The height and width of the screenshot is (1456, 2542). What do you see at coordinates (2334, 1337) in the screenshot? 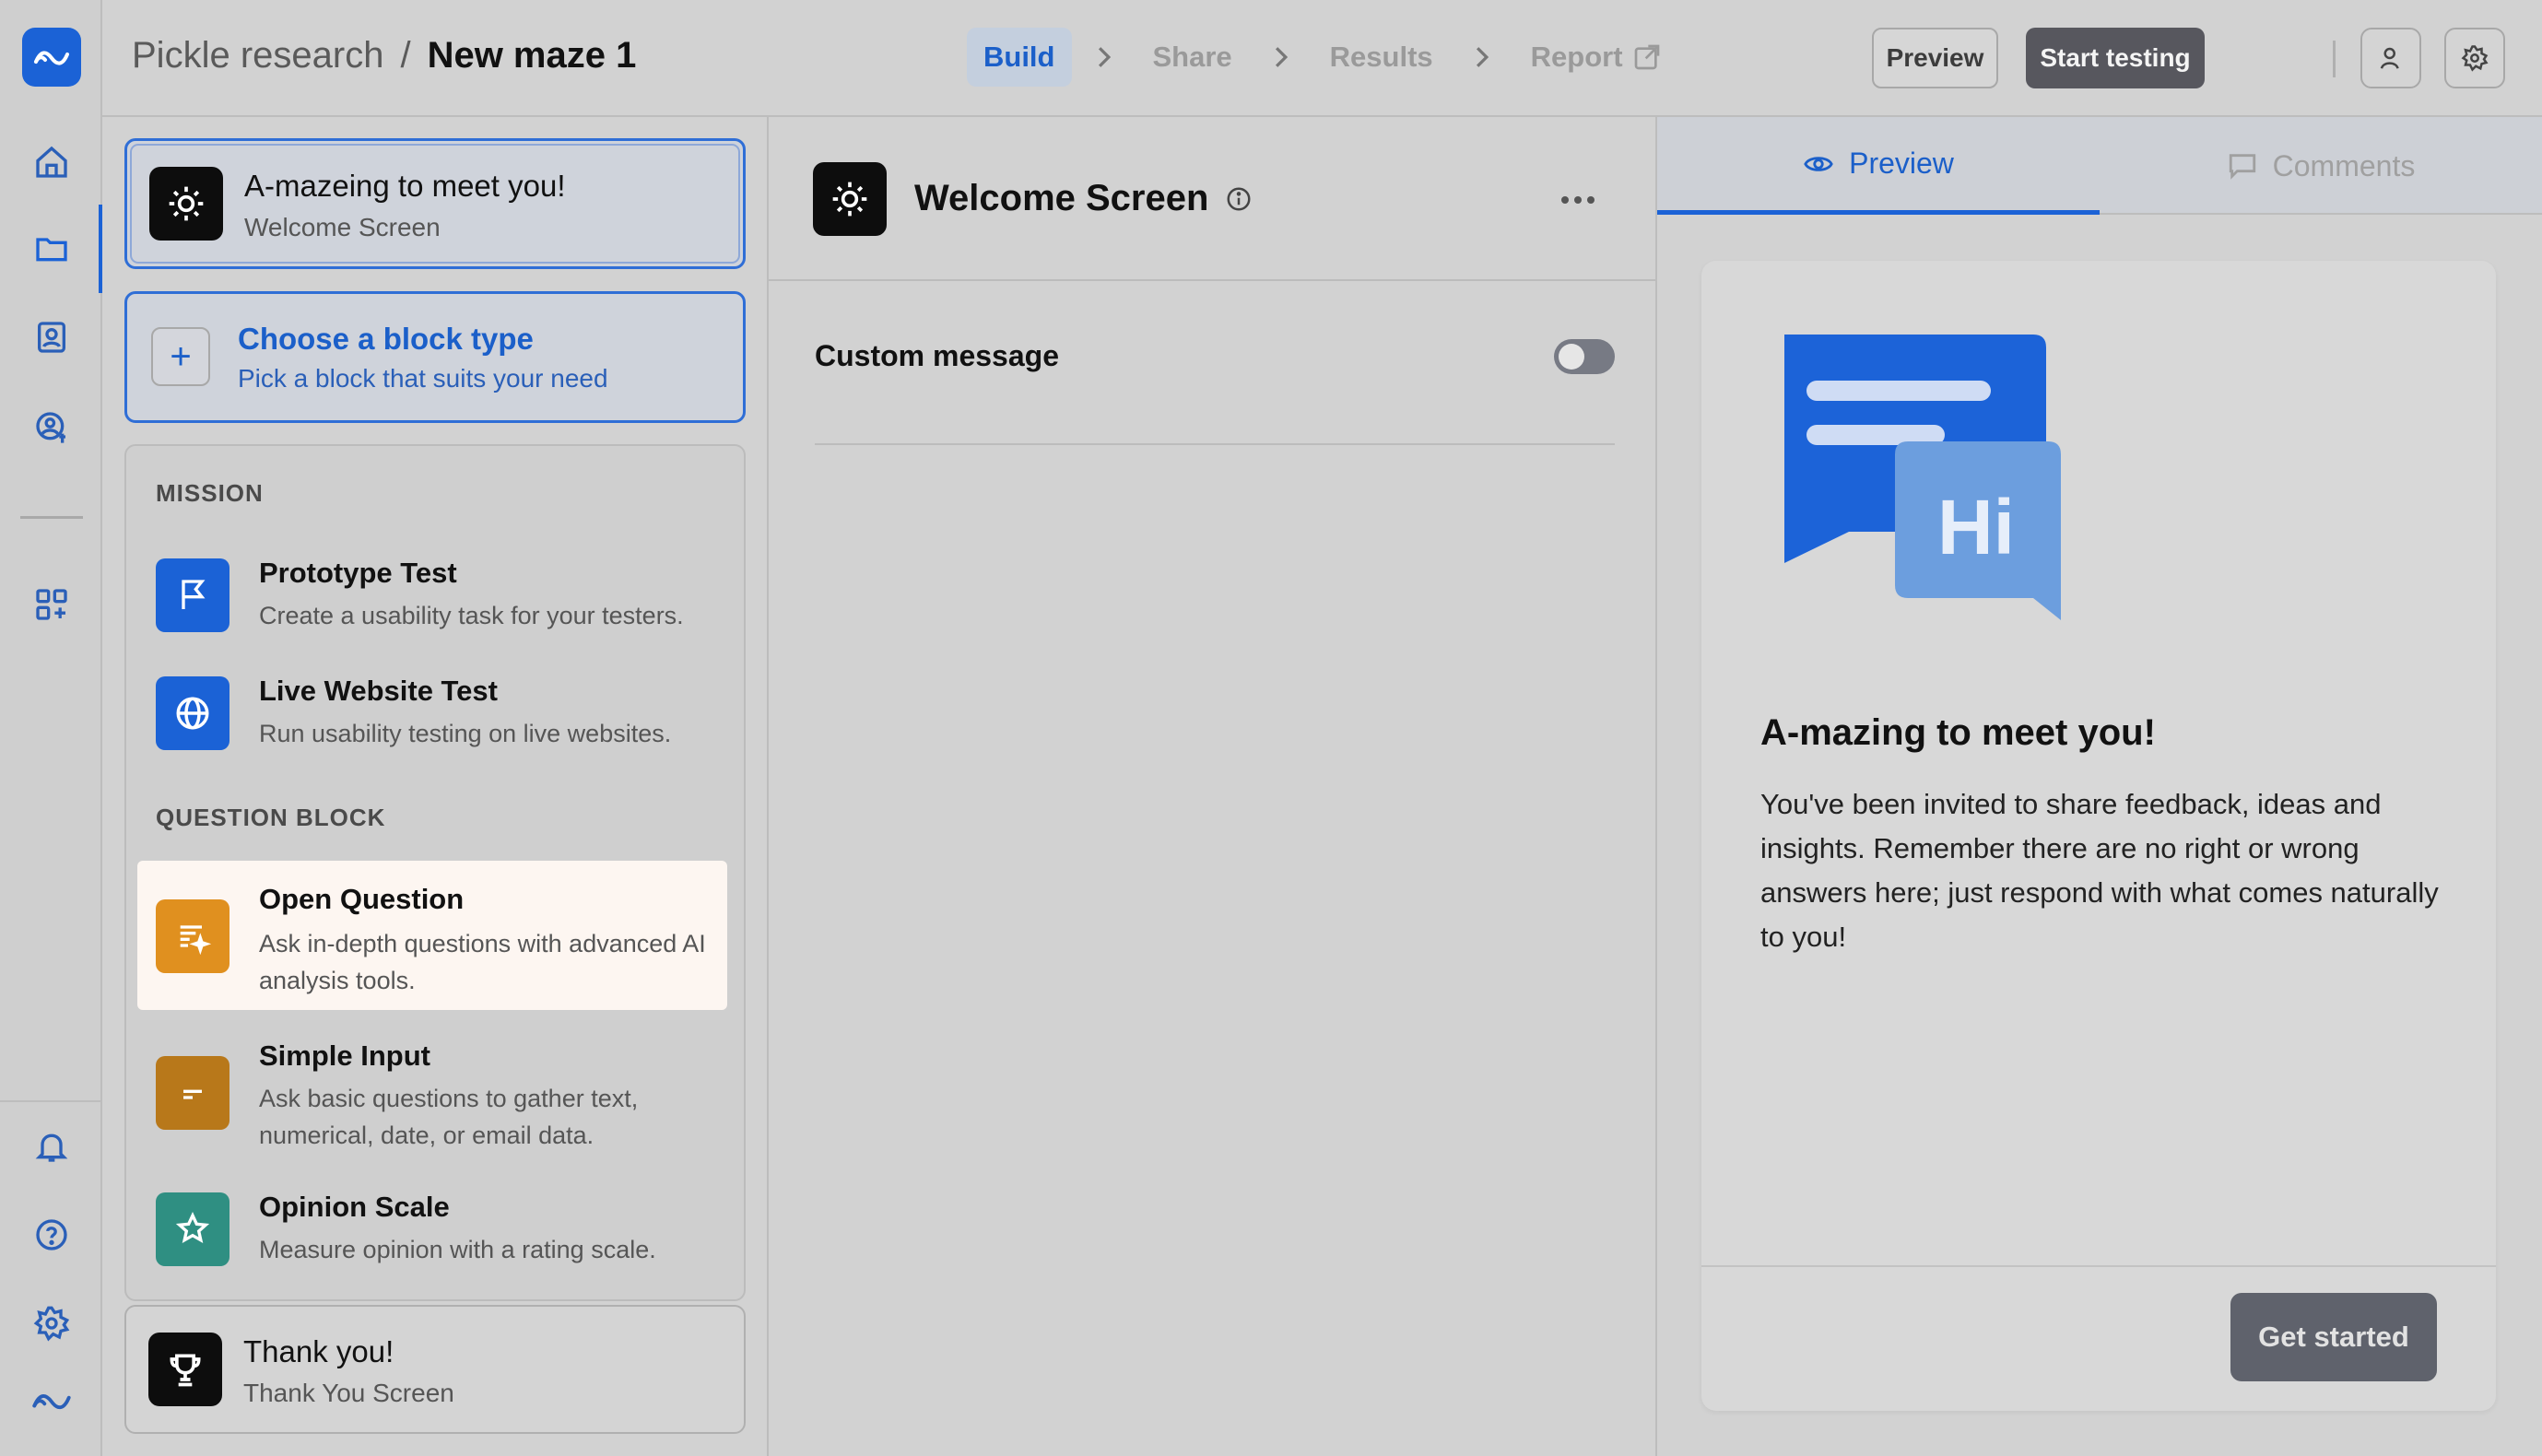
I see `get-started-button: Get started` at bounding box center [2334, 1337].